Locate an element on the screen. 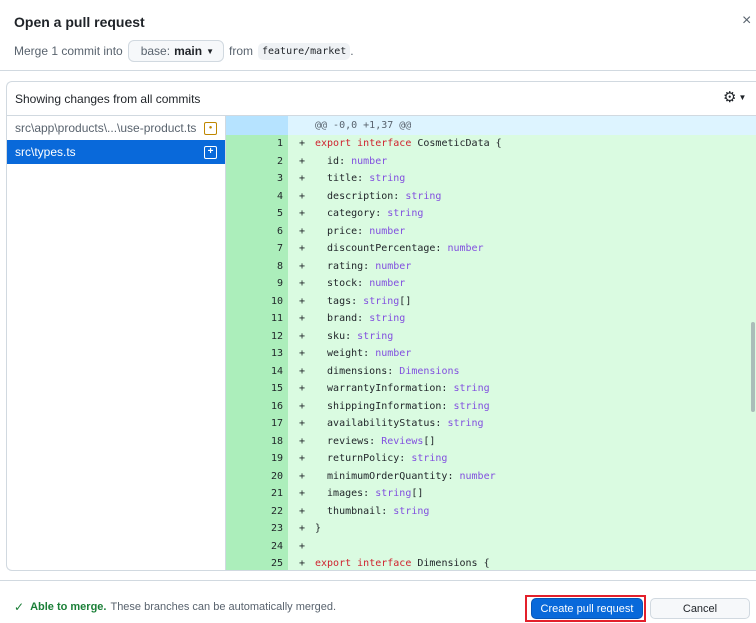  file-item-use-product: src\app\products\...\use-product.ts ● is located at coordinates (116, 128).